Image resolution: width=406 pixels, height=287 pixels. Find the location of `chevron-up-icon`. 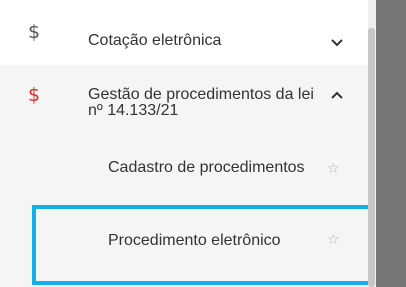

chevron-up-icon is located at coordinates (337, 95).